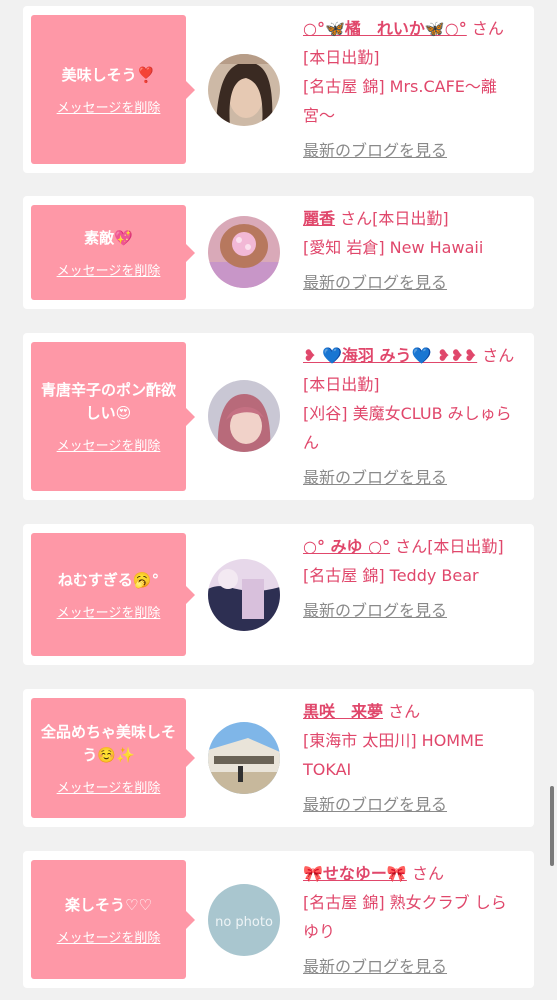  Describe the element at coordinates (113, 89) in the screenshot. I see `message-bubble: 美味しそう❣️ メッセージを削除` at that location.